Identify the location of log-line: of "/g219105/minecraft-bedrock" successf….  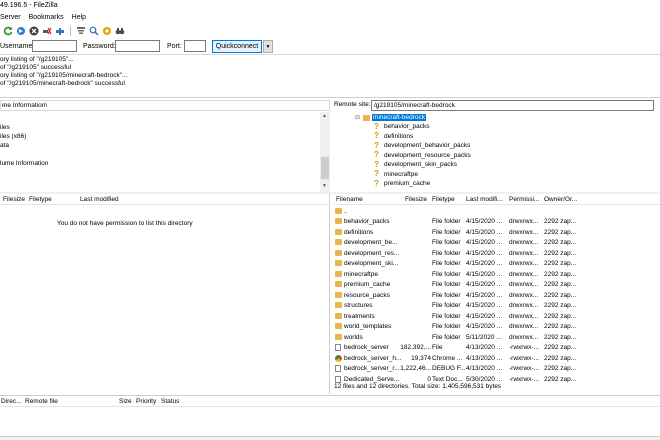
(62, 83).